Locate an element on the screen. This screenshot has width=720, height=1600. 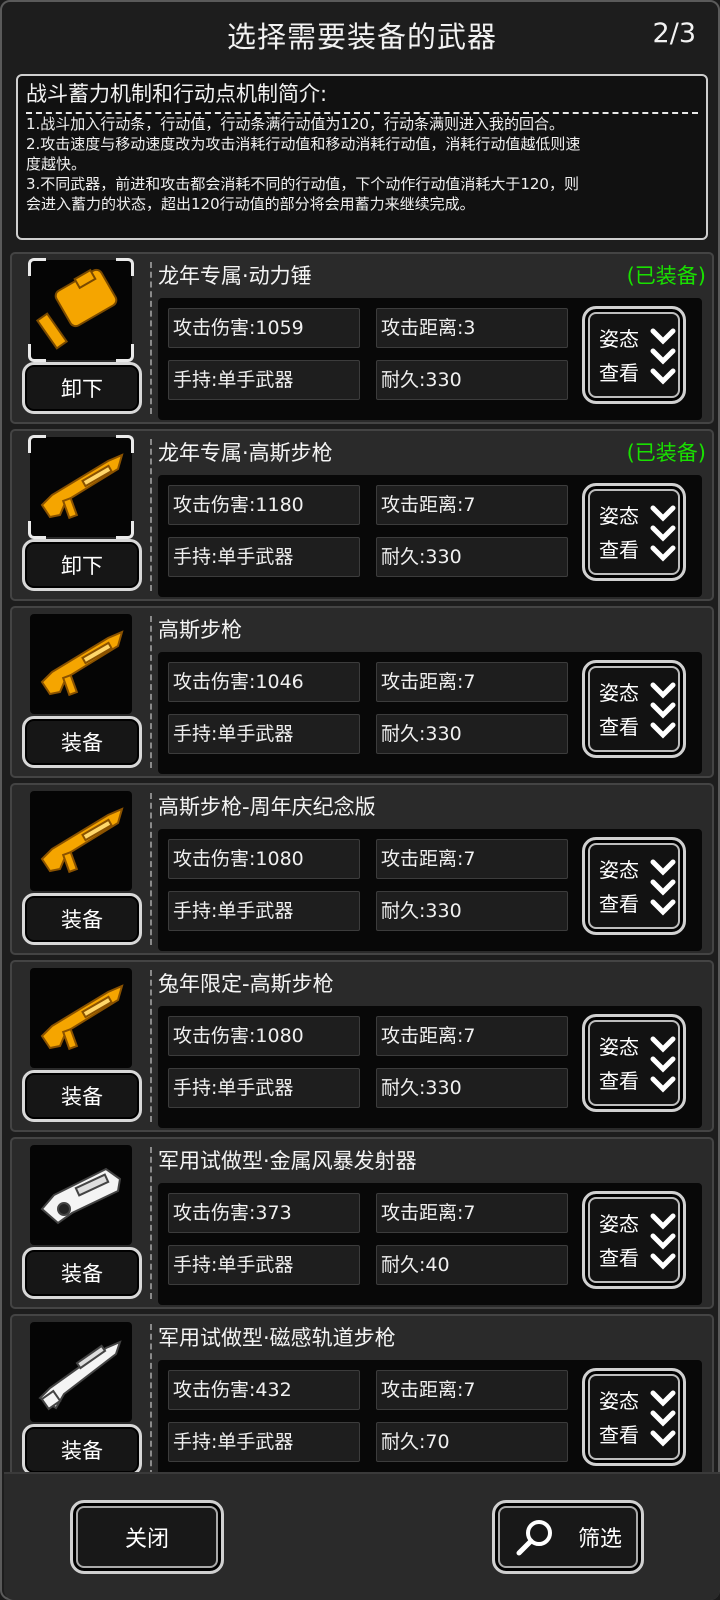
weapon-stats: 攻击伤害:1046 攻击距离:7 手持:单手武器 耐久:330 姿态 查看 is located at coordinates (430, 713).